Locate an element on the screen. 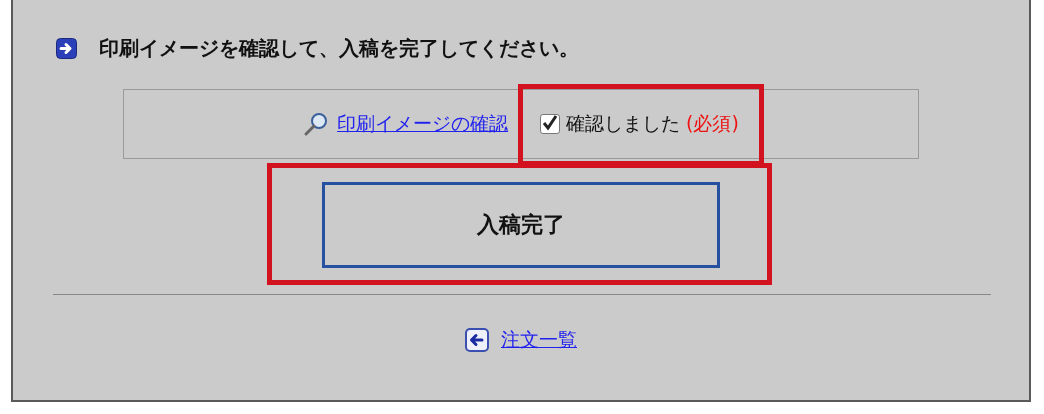 This screenshot has height=414, width=1044. order-list-link: 注文一覧 is located at coordinates (539, 340).